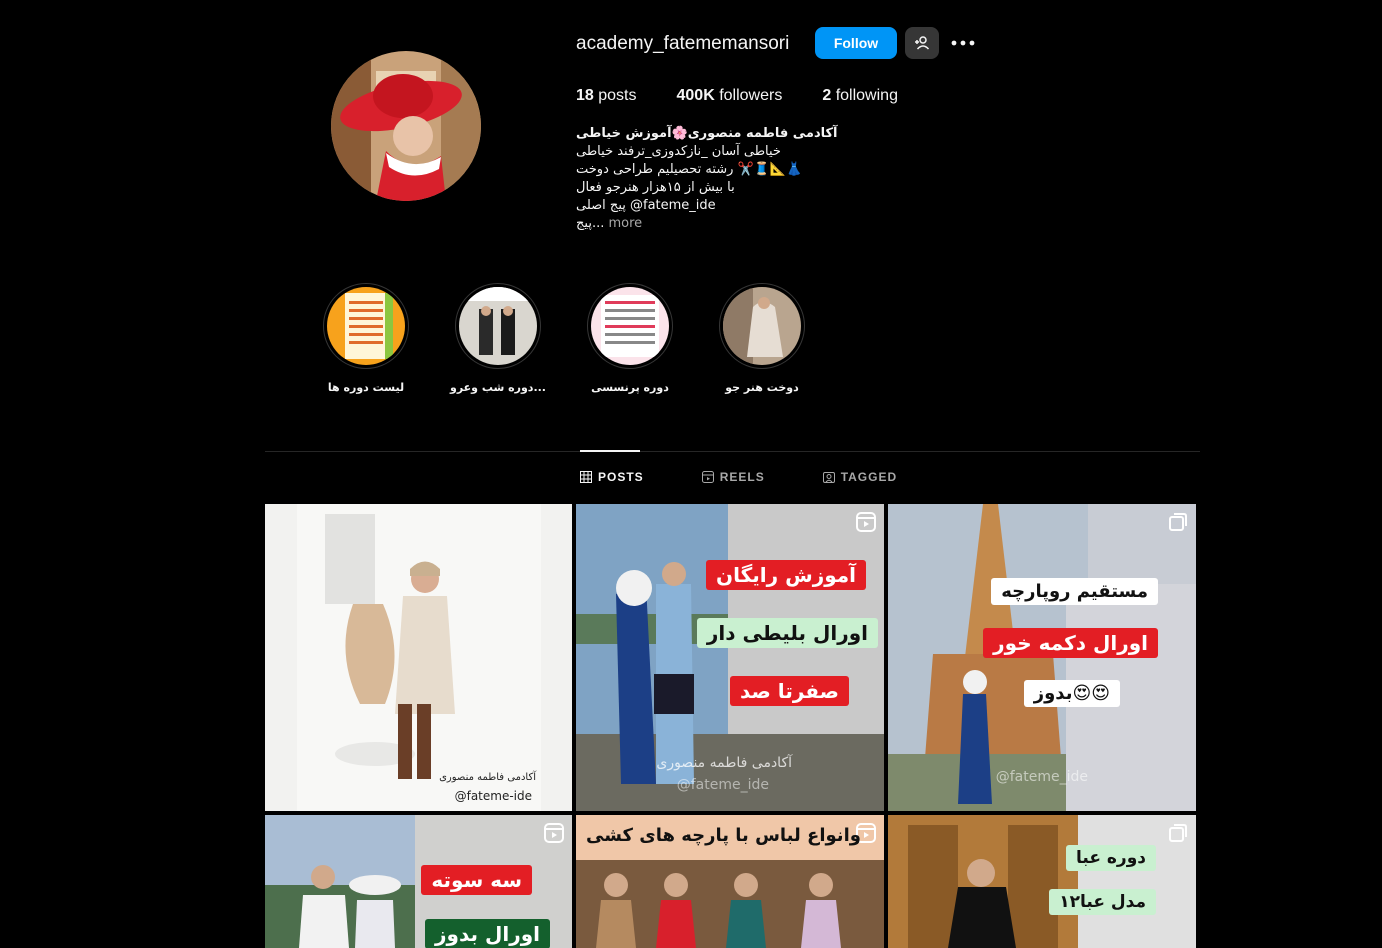 The height and width of the screenshot is (948, 1382). Describe the element at coordinates (860, 96) in the screenshot. I see `following-link: 2 following` at that location.